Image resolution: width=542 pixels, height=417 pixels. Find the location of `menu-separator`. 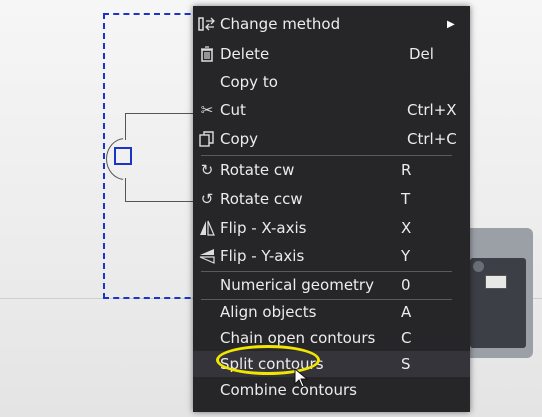

menu-separator is located at coordinates (326, 155).